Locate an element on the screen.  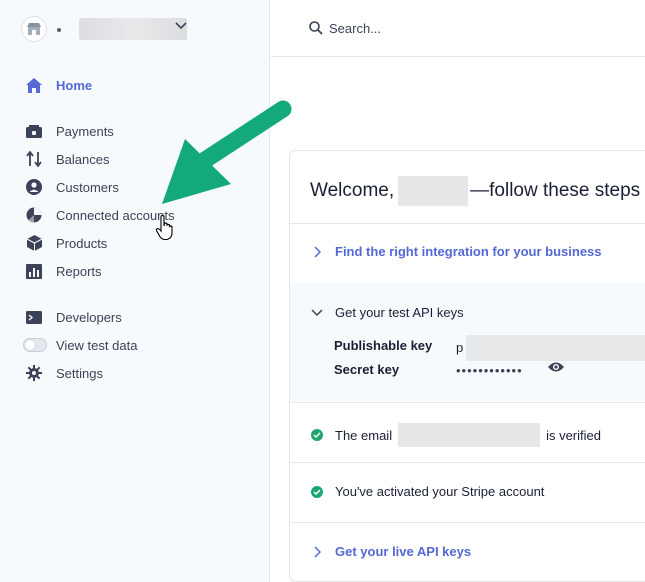
home-icon is located at coordinates (34, 85).